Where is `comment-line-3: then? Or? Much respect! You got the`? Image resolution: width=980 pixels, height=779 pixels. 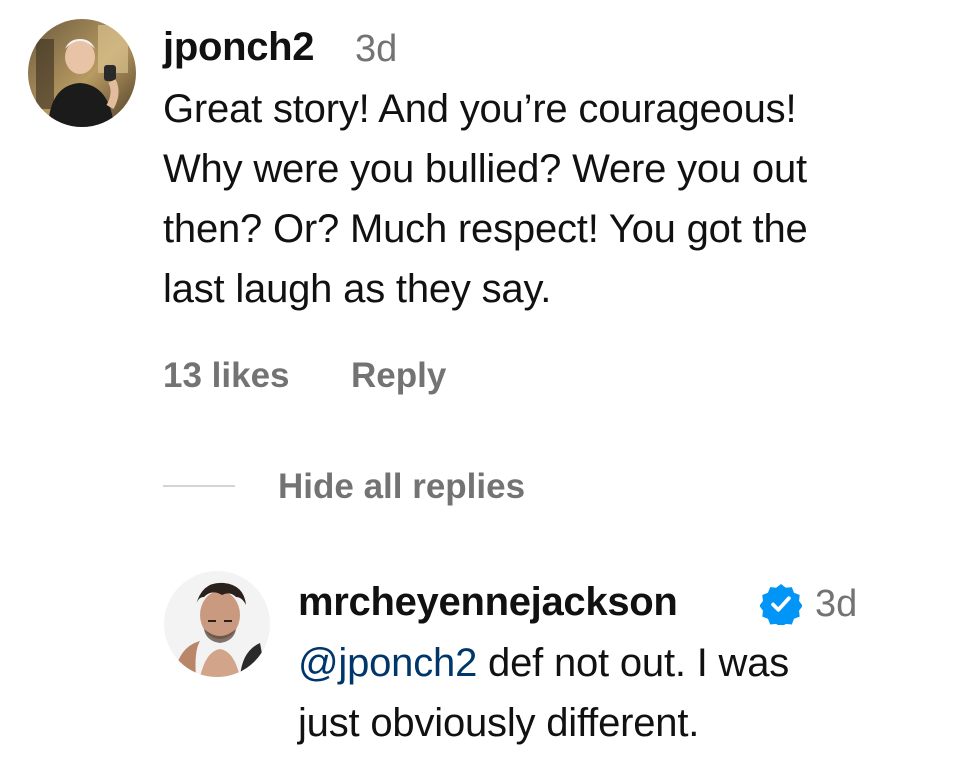
comment-line-3: then? Or? Much respect! You got the is located at coordinates (485, 229).